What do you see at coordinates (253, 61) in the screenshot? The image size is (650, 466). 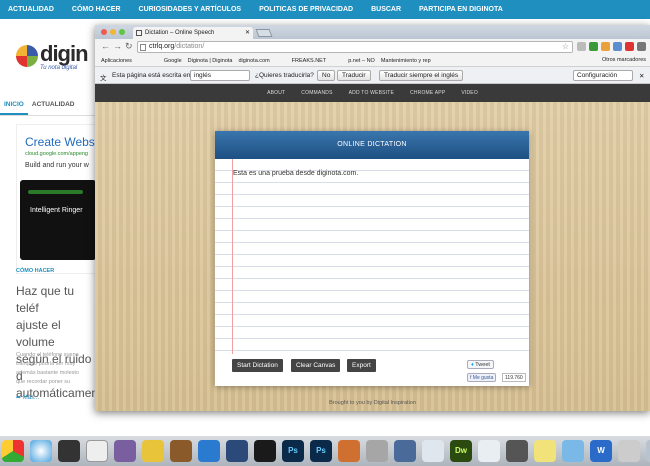 I see `bookmark-item: diginota.com` at bounding box center [253, 61].